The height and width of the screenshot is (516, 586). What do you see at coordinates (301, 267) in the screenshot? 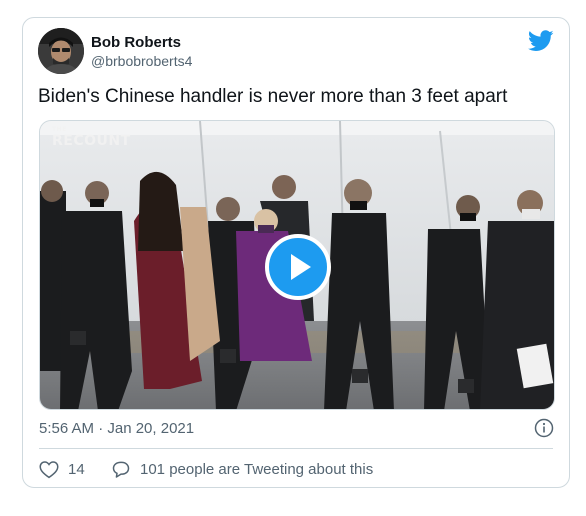
I see `play-icon` at bounding box center [301, 267].